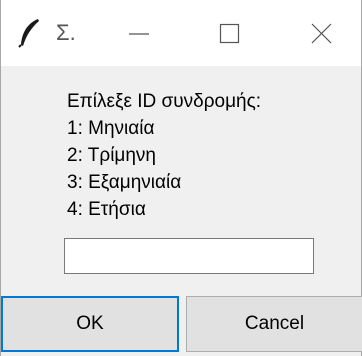 The width and height of the screenshot is (362, 356). What do you see at coordinates (29, 33) in the screenshot?
I see `feather-icon` at bounding box center [29, 33].